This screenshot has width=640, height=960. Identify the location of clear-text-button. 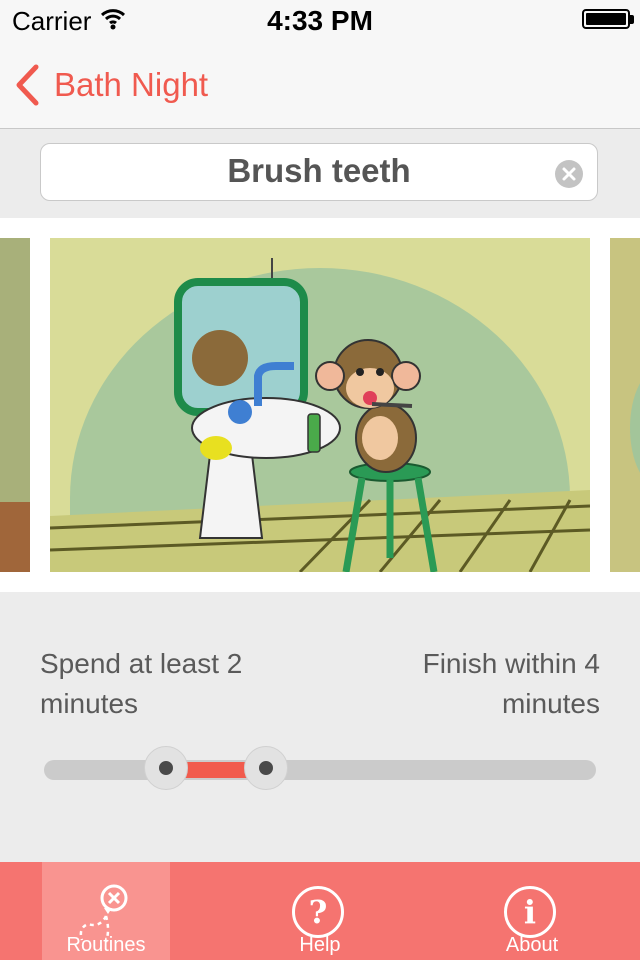
(569, 174).